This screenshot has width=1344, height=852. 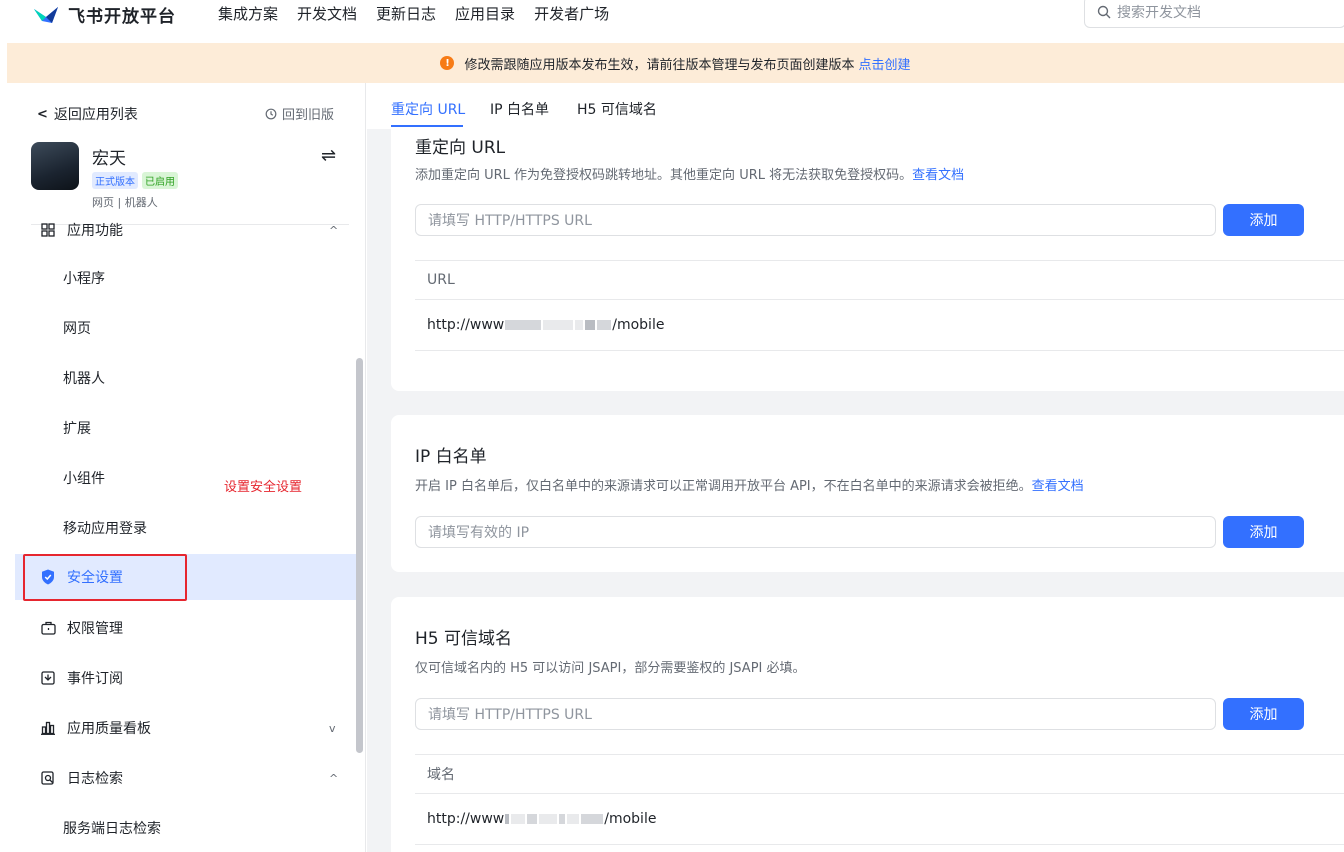 I want to click on sidebar-item-app-features: 应用功能 ^, so click(x=182, y=230).